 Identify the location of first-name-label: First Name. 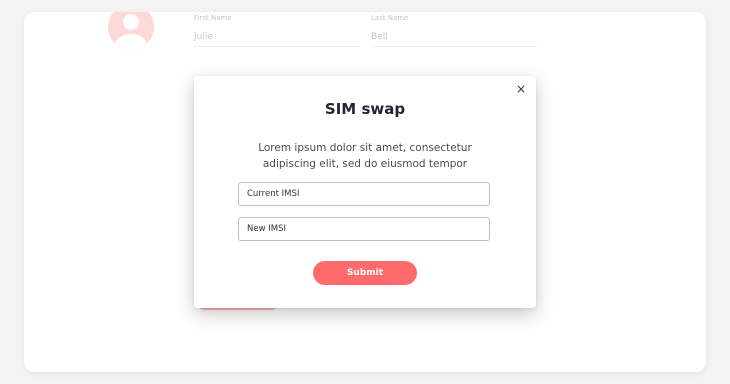
(213, 18).